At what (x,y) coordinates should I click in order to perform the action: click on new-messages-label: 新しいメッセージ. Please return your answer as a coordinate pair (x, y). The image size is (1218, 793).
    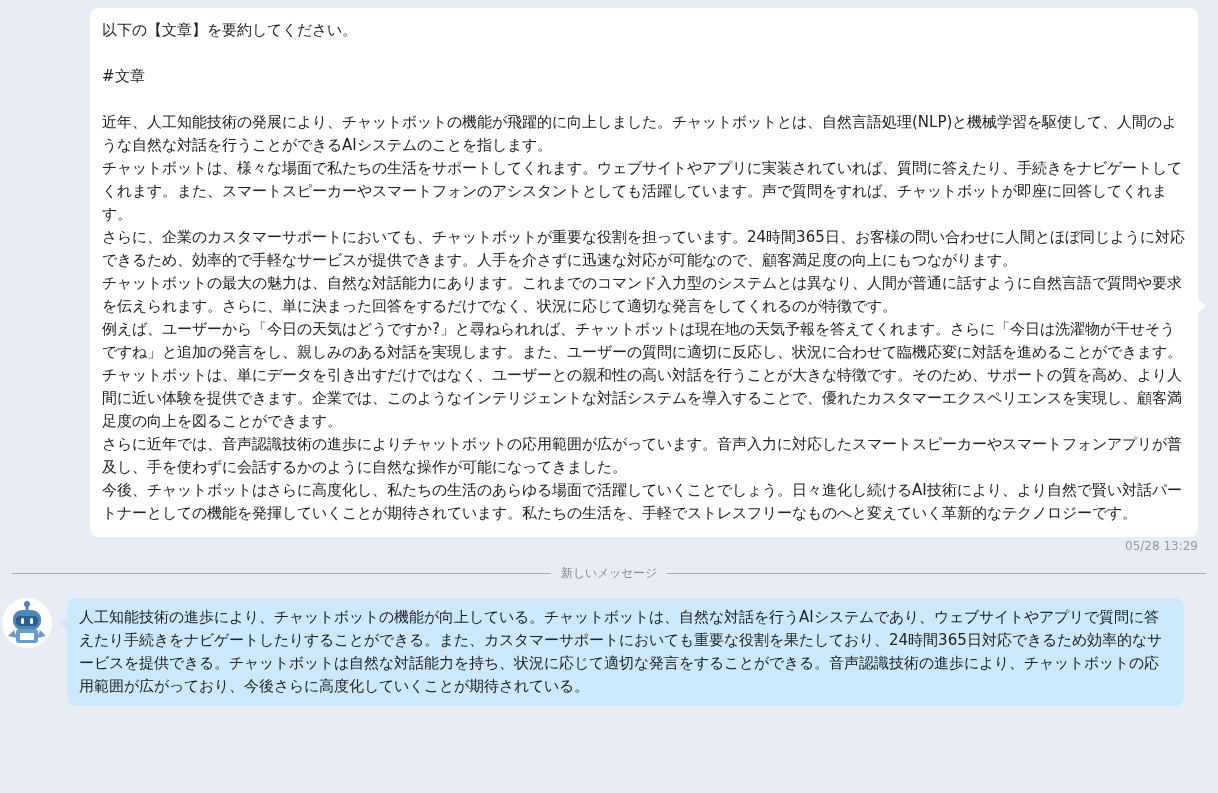
    Looking at the image, I should click on (609, 573).